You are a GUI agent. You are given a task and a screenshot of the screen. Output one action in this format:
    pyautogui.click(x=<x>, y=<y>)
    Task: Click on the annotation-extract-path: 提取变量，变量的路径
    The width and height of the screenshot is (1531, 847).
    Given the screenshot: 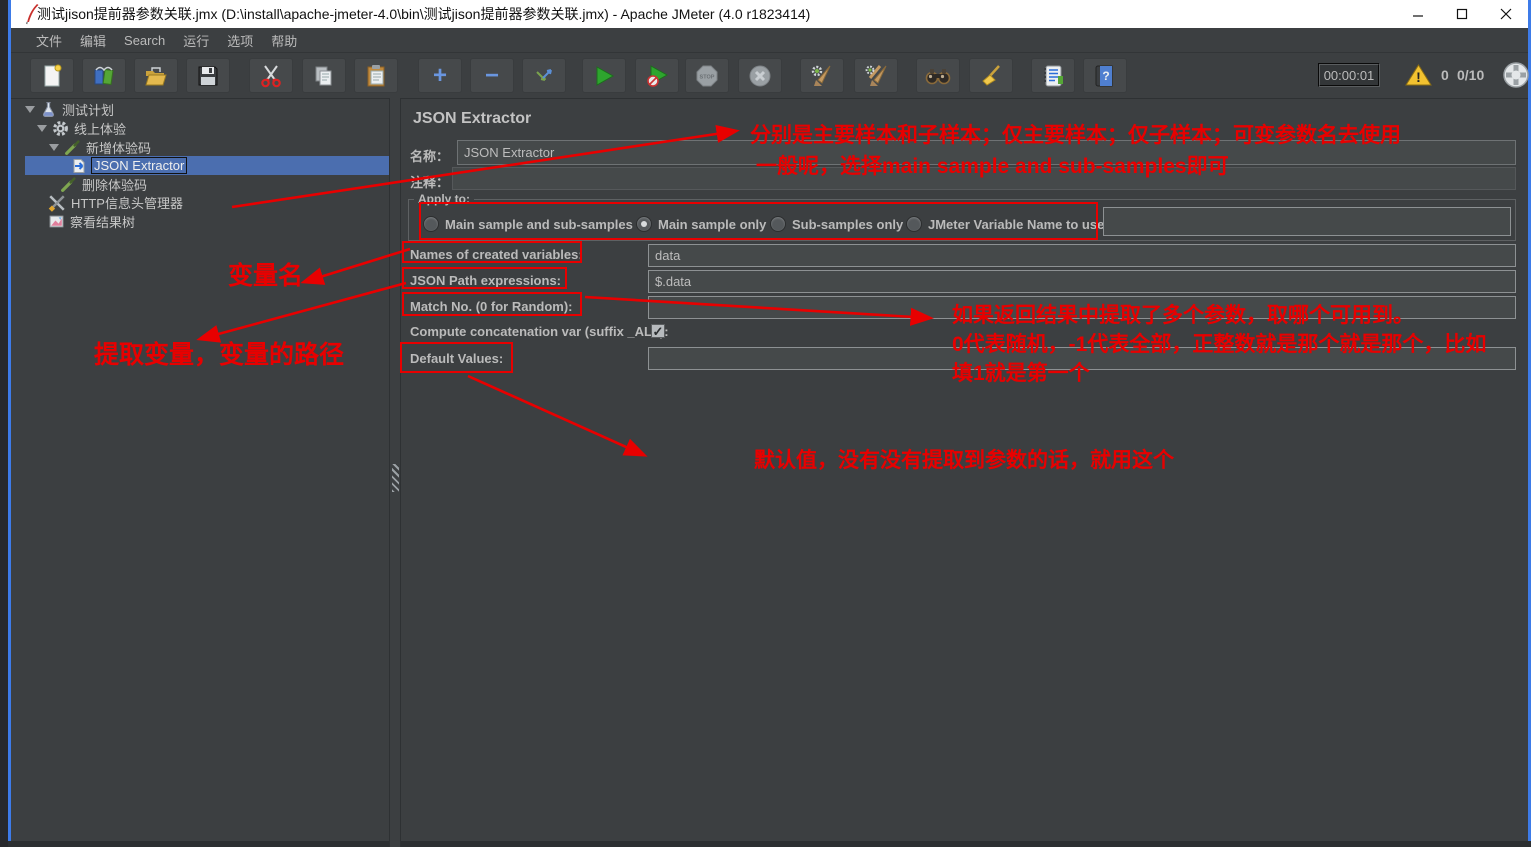 What is the action you would take?
    pyautogui.click(x=219, y=355)
    